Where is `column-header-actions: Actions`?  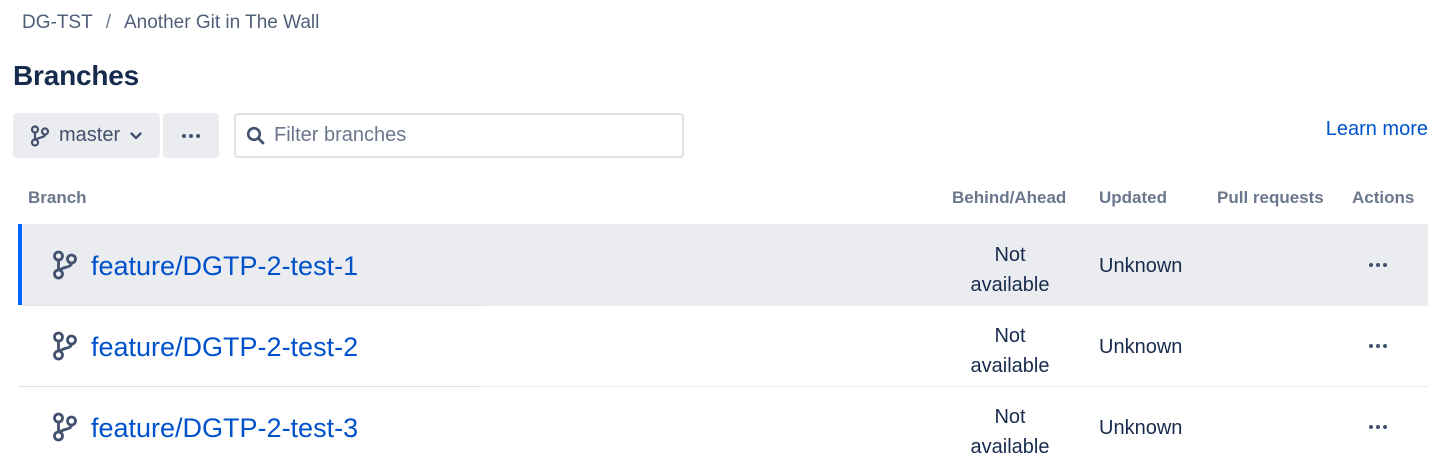 column-header-actions: Actions is located at coordinates (1383, 197).